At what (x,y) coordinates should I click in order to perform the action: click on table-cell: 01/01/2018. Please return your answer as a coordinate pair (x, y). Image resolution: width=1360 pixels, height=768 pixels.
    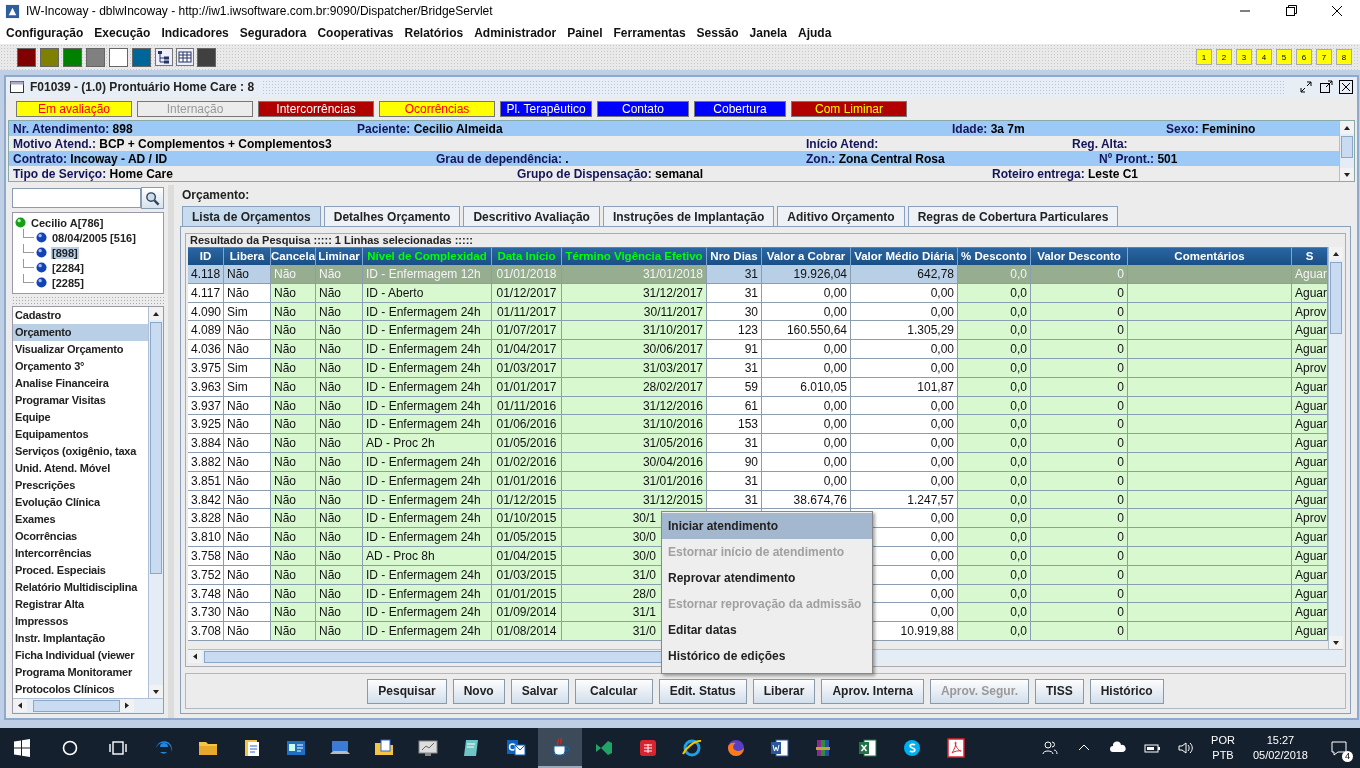
    Looking at the image, I should click on (527, 274).